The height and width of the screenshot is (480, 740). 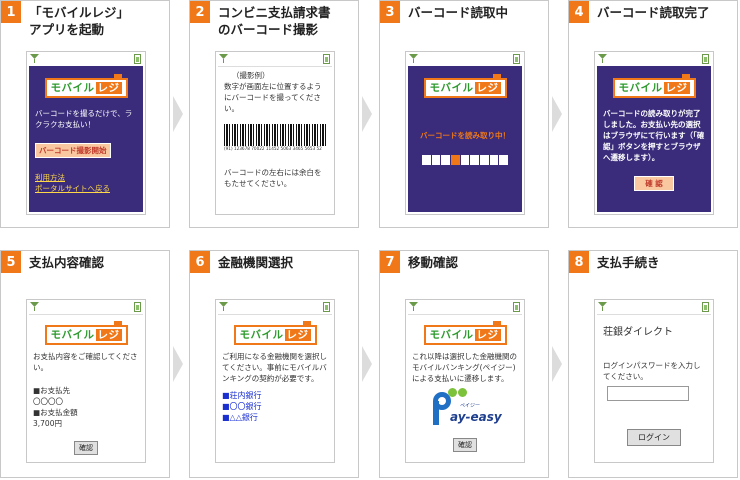 I want to click on instruction-text: 数字が画面左に位置するようにバーコードを撮ってください。, so click(x=273, y=97).